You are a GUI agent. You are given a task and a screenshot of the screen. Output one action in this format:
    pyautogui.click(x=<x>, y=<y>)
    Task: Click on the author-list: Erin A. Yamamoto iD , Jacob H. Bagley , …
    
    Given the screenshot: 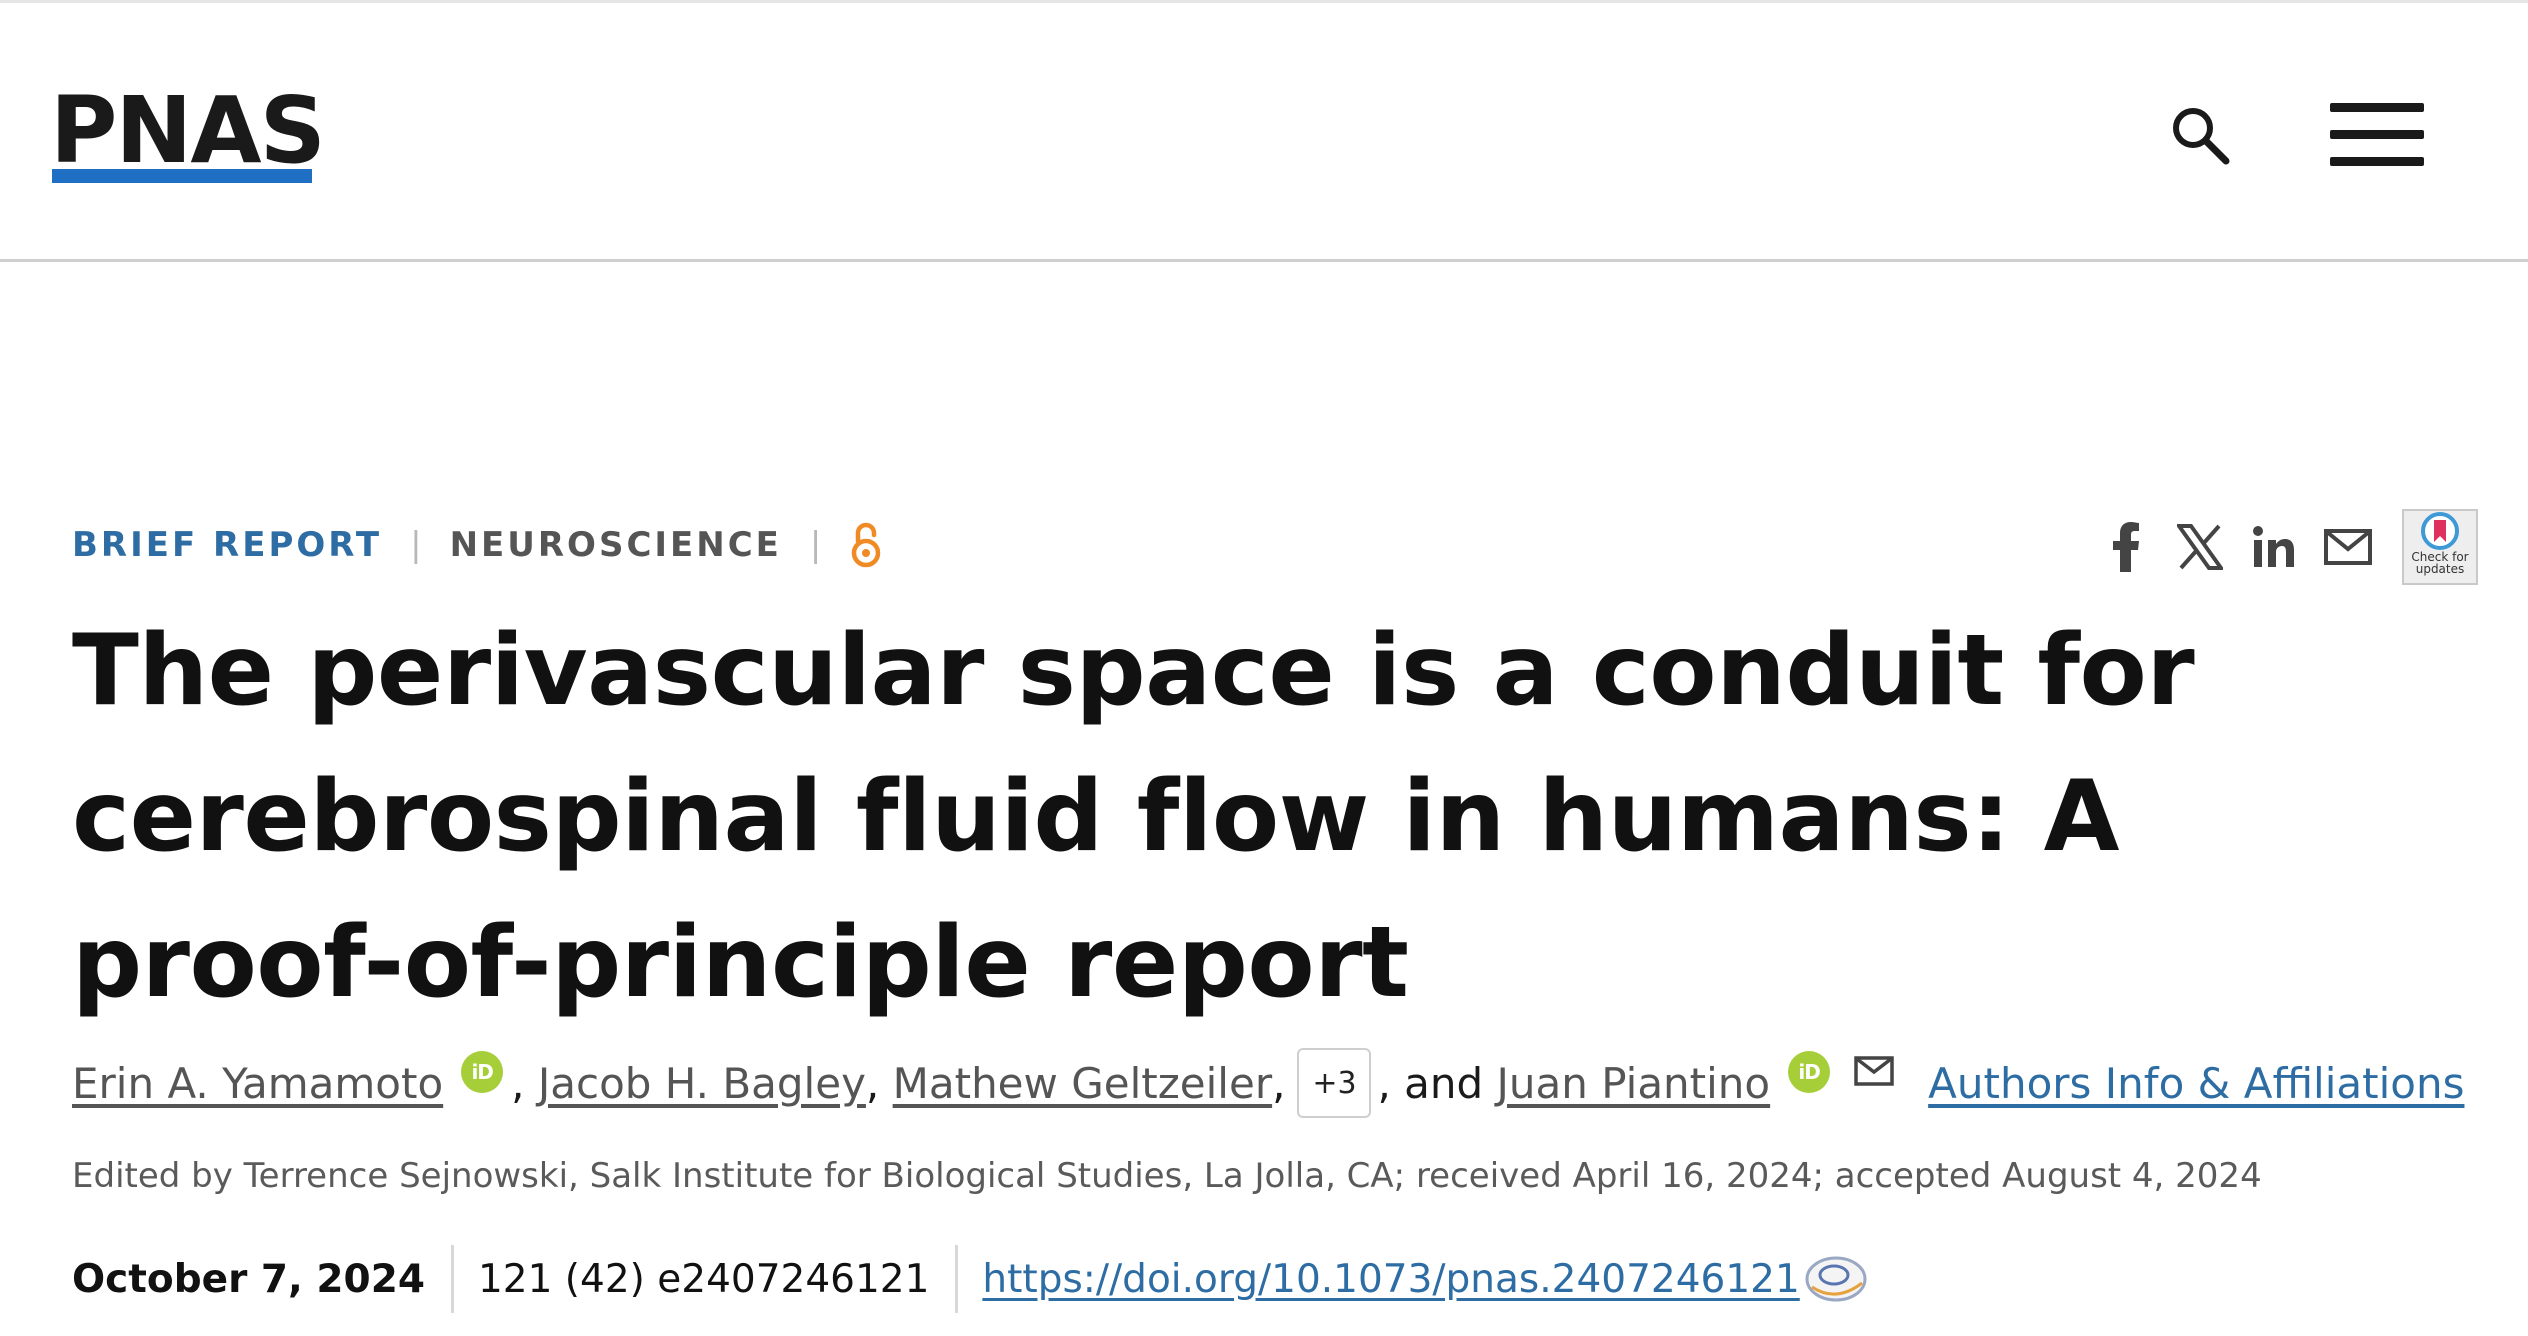 What is the action you would take?
    pyautogui.click(x=1268, y=1083)
    